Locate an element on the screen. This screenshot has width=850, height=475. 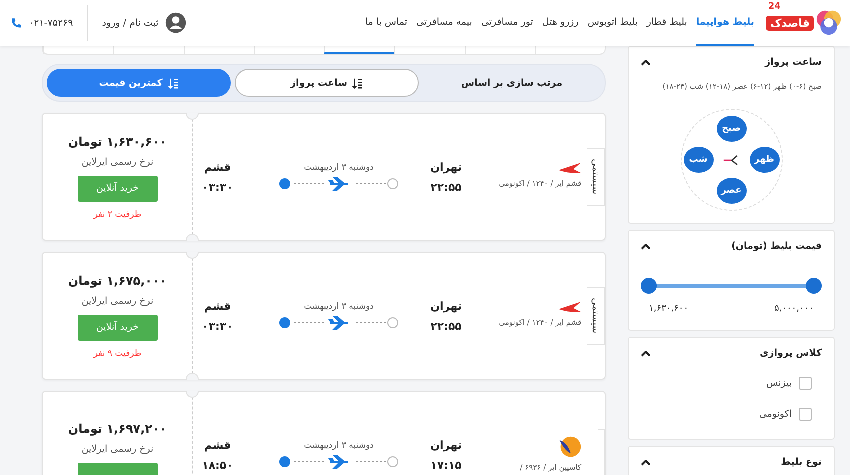
login-link: ثبت نام / ورود is located at coordinates (130, 23).